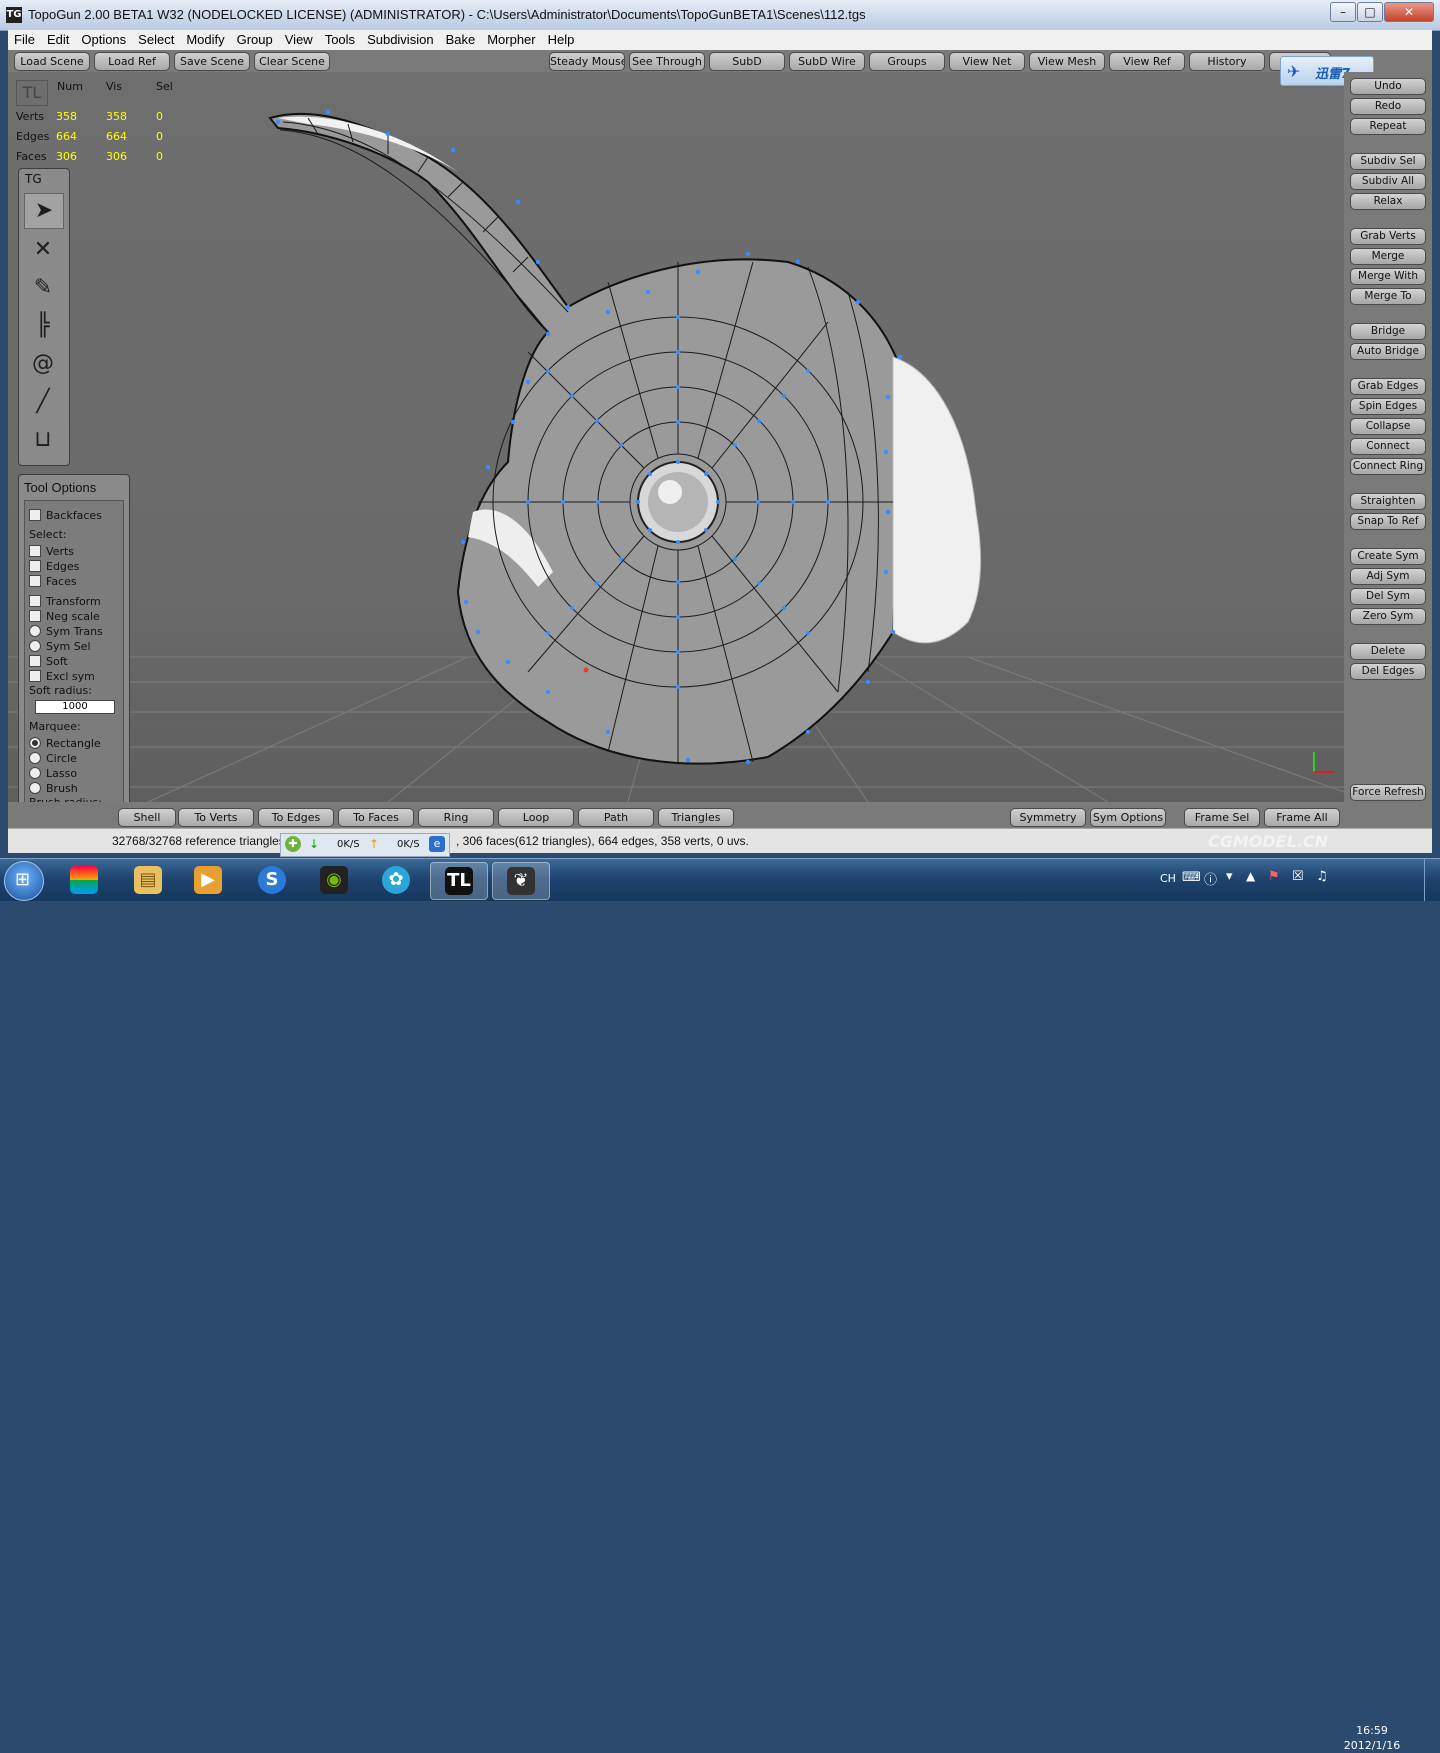  Describe the element at coordinates (400, 40) in the screenshot. I see `menu-subdivision: Subdivision` at that location.